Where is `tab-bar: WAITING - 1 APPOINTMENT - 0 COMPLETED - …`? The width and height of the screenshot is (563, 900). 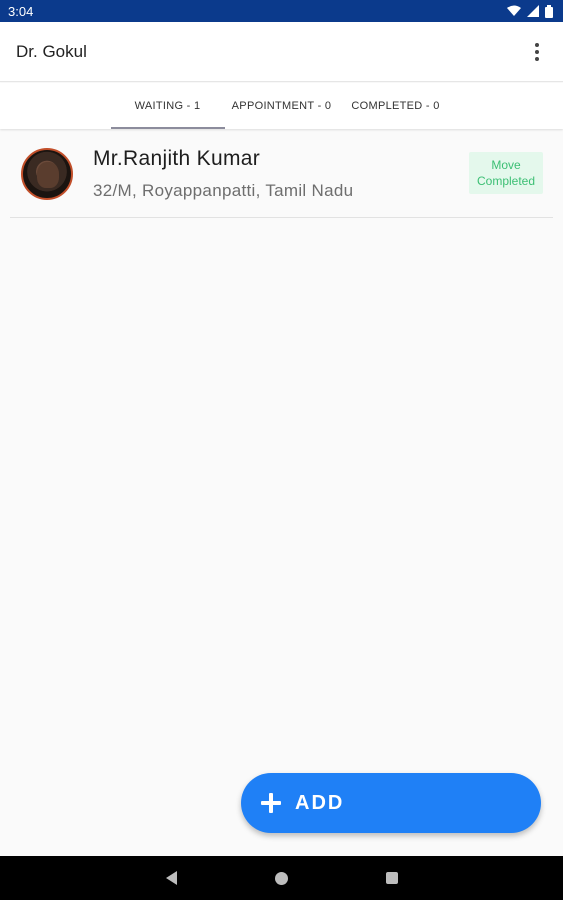
tab-bar: WAITING - 1 APPOINTMENT - 0 COMPLETED - … is located at coordinates (281, 106).